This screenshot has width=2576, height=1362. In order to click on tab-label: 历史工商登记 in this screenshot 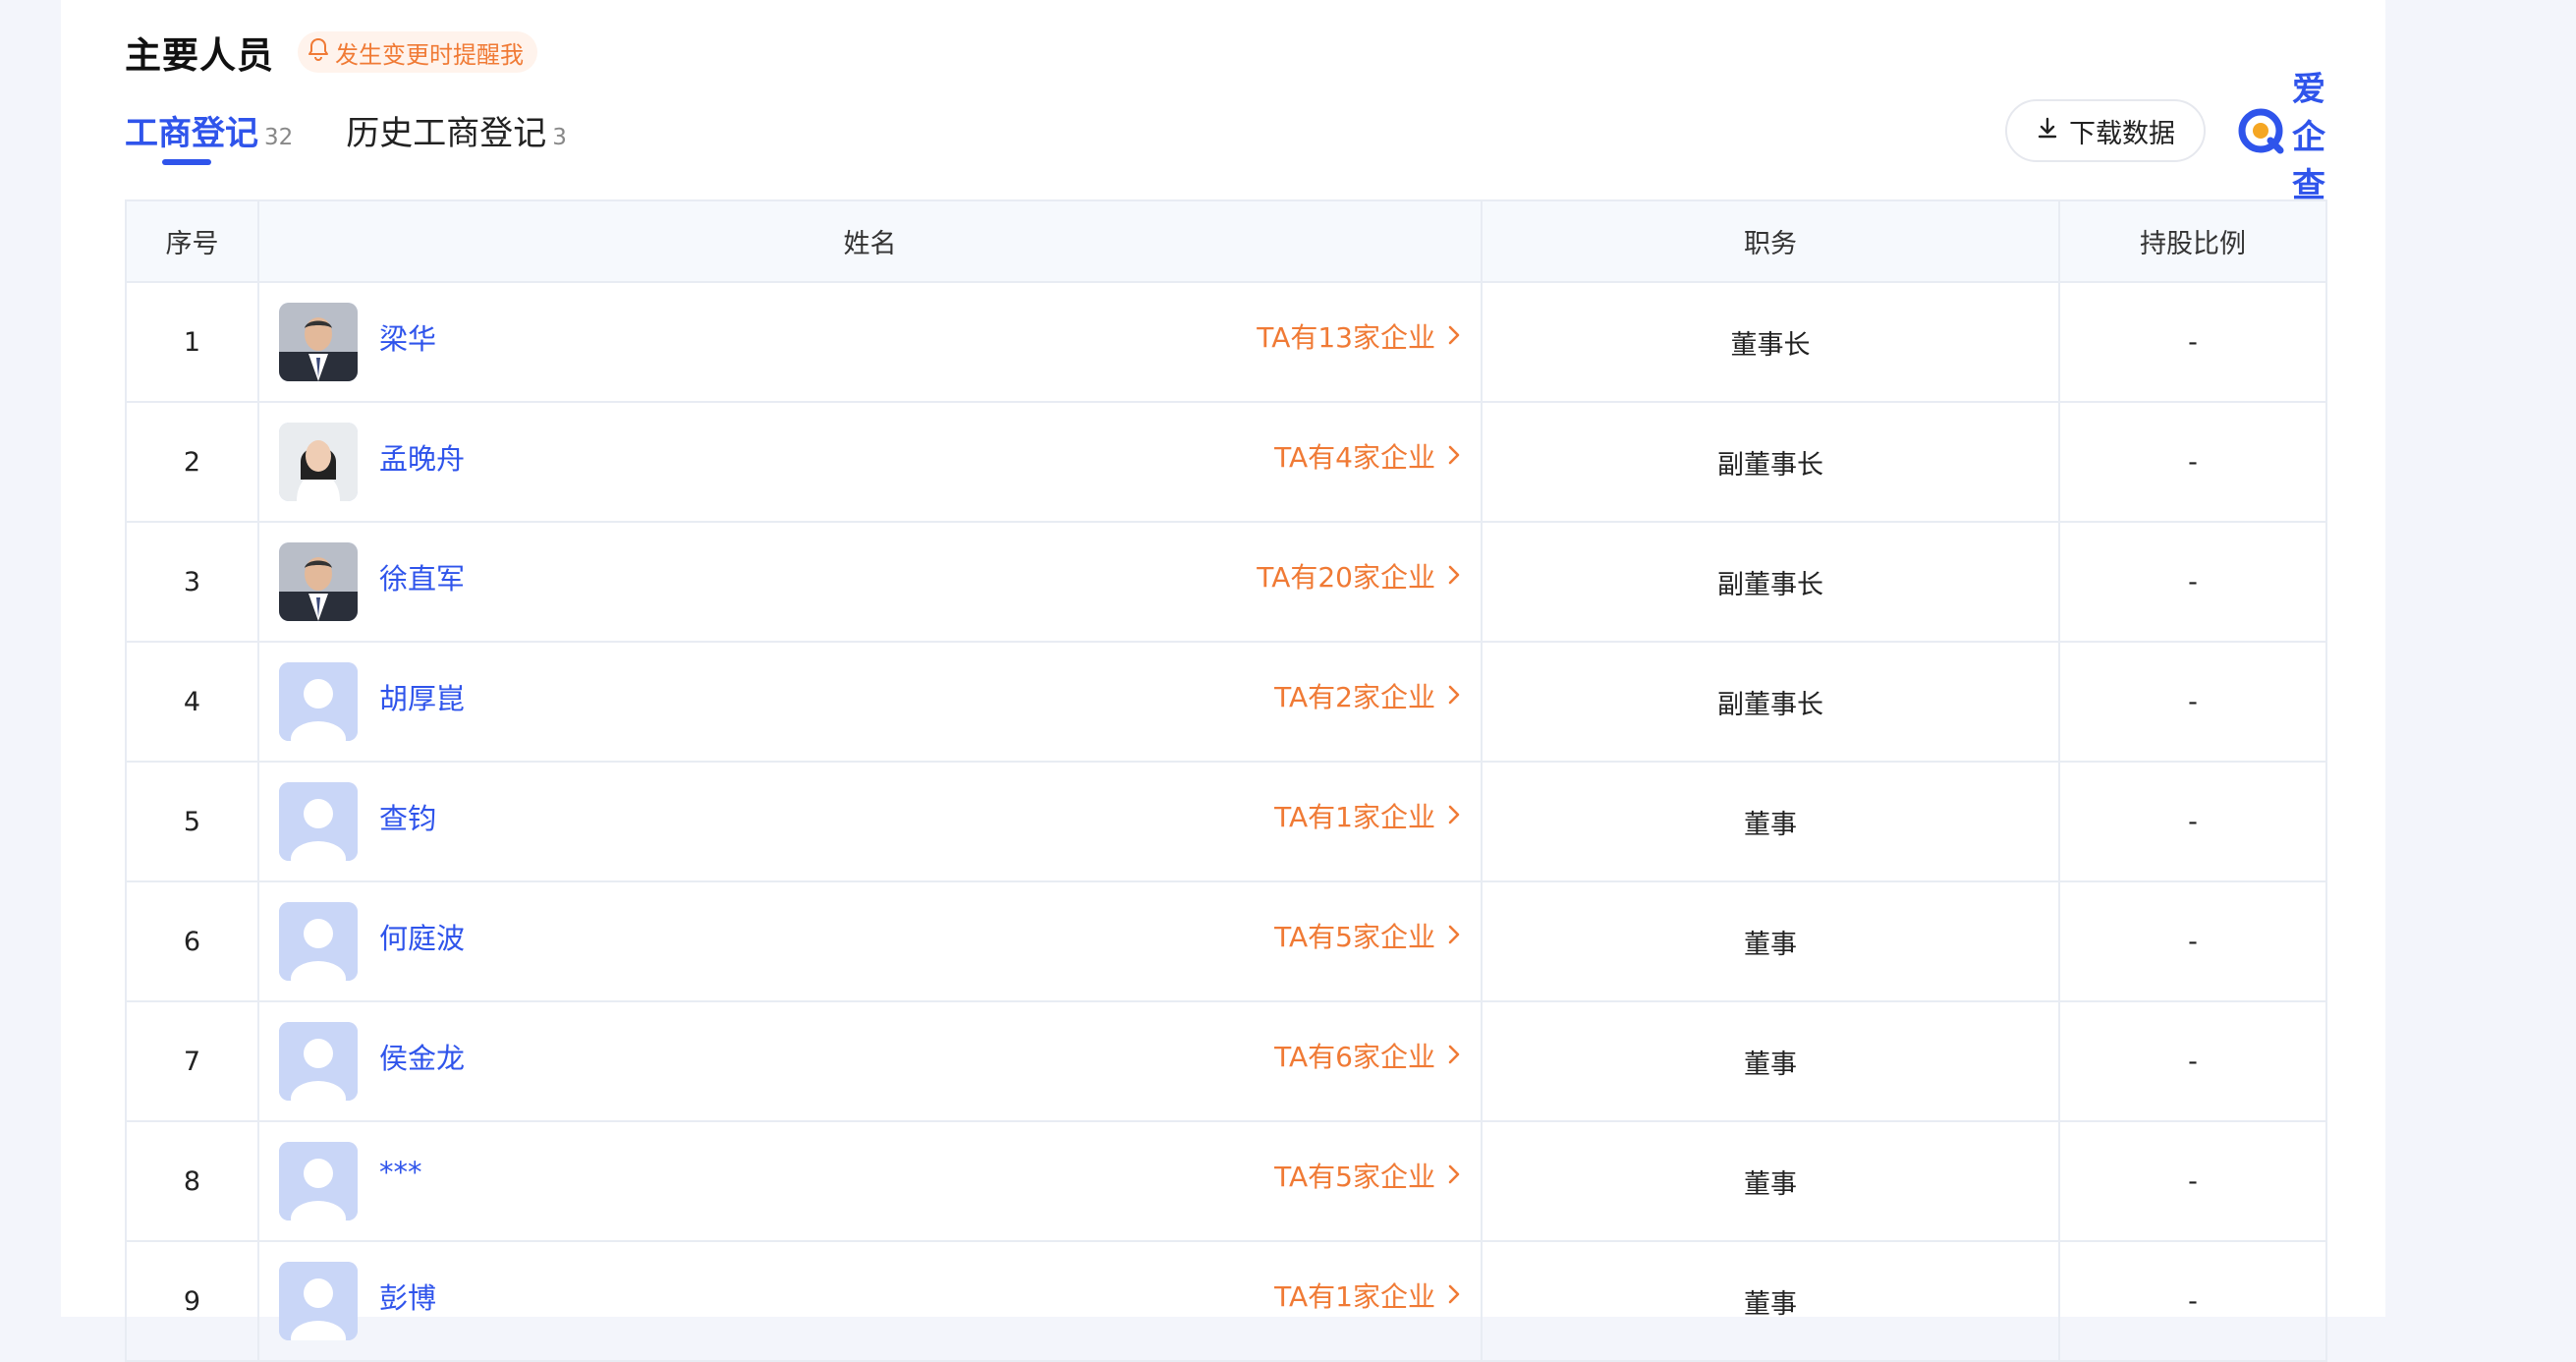, I will do `click(446, 133)`.